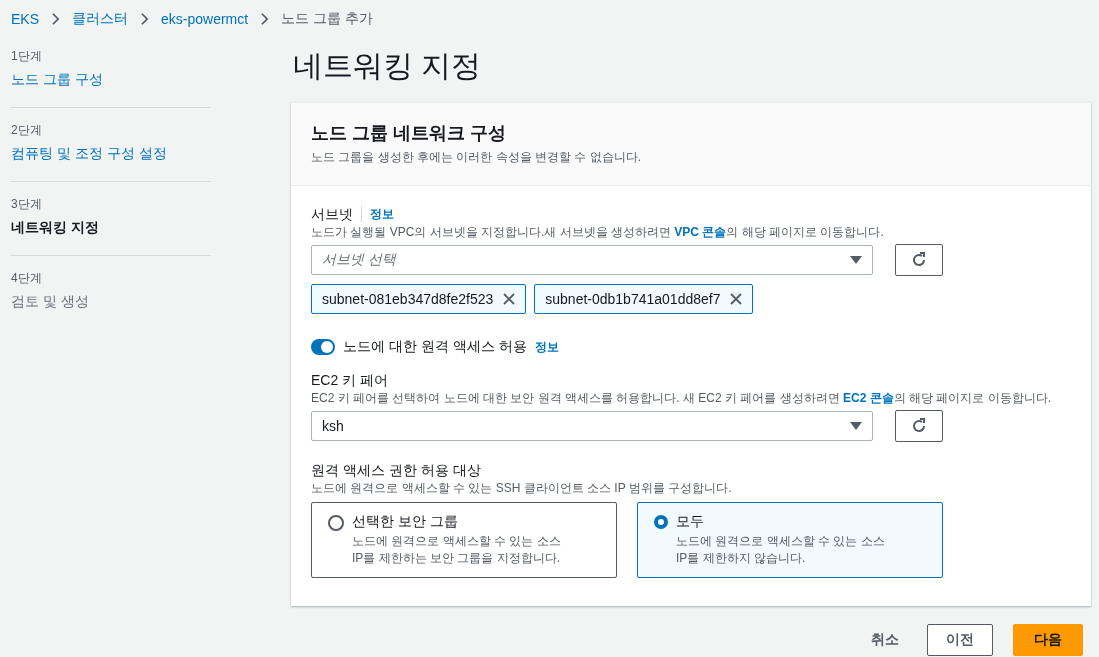 This screenshot has height=657, width=1099. What do you see at coordinates (522, 488) in the screenshot?
I see `field-description: 노드에 원격으로 액세스할 수 있는 SSH 클라이언트 소스 IP 범위를 구성합니다.` at bounding box center [522, 488].